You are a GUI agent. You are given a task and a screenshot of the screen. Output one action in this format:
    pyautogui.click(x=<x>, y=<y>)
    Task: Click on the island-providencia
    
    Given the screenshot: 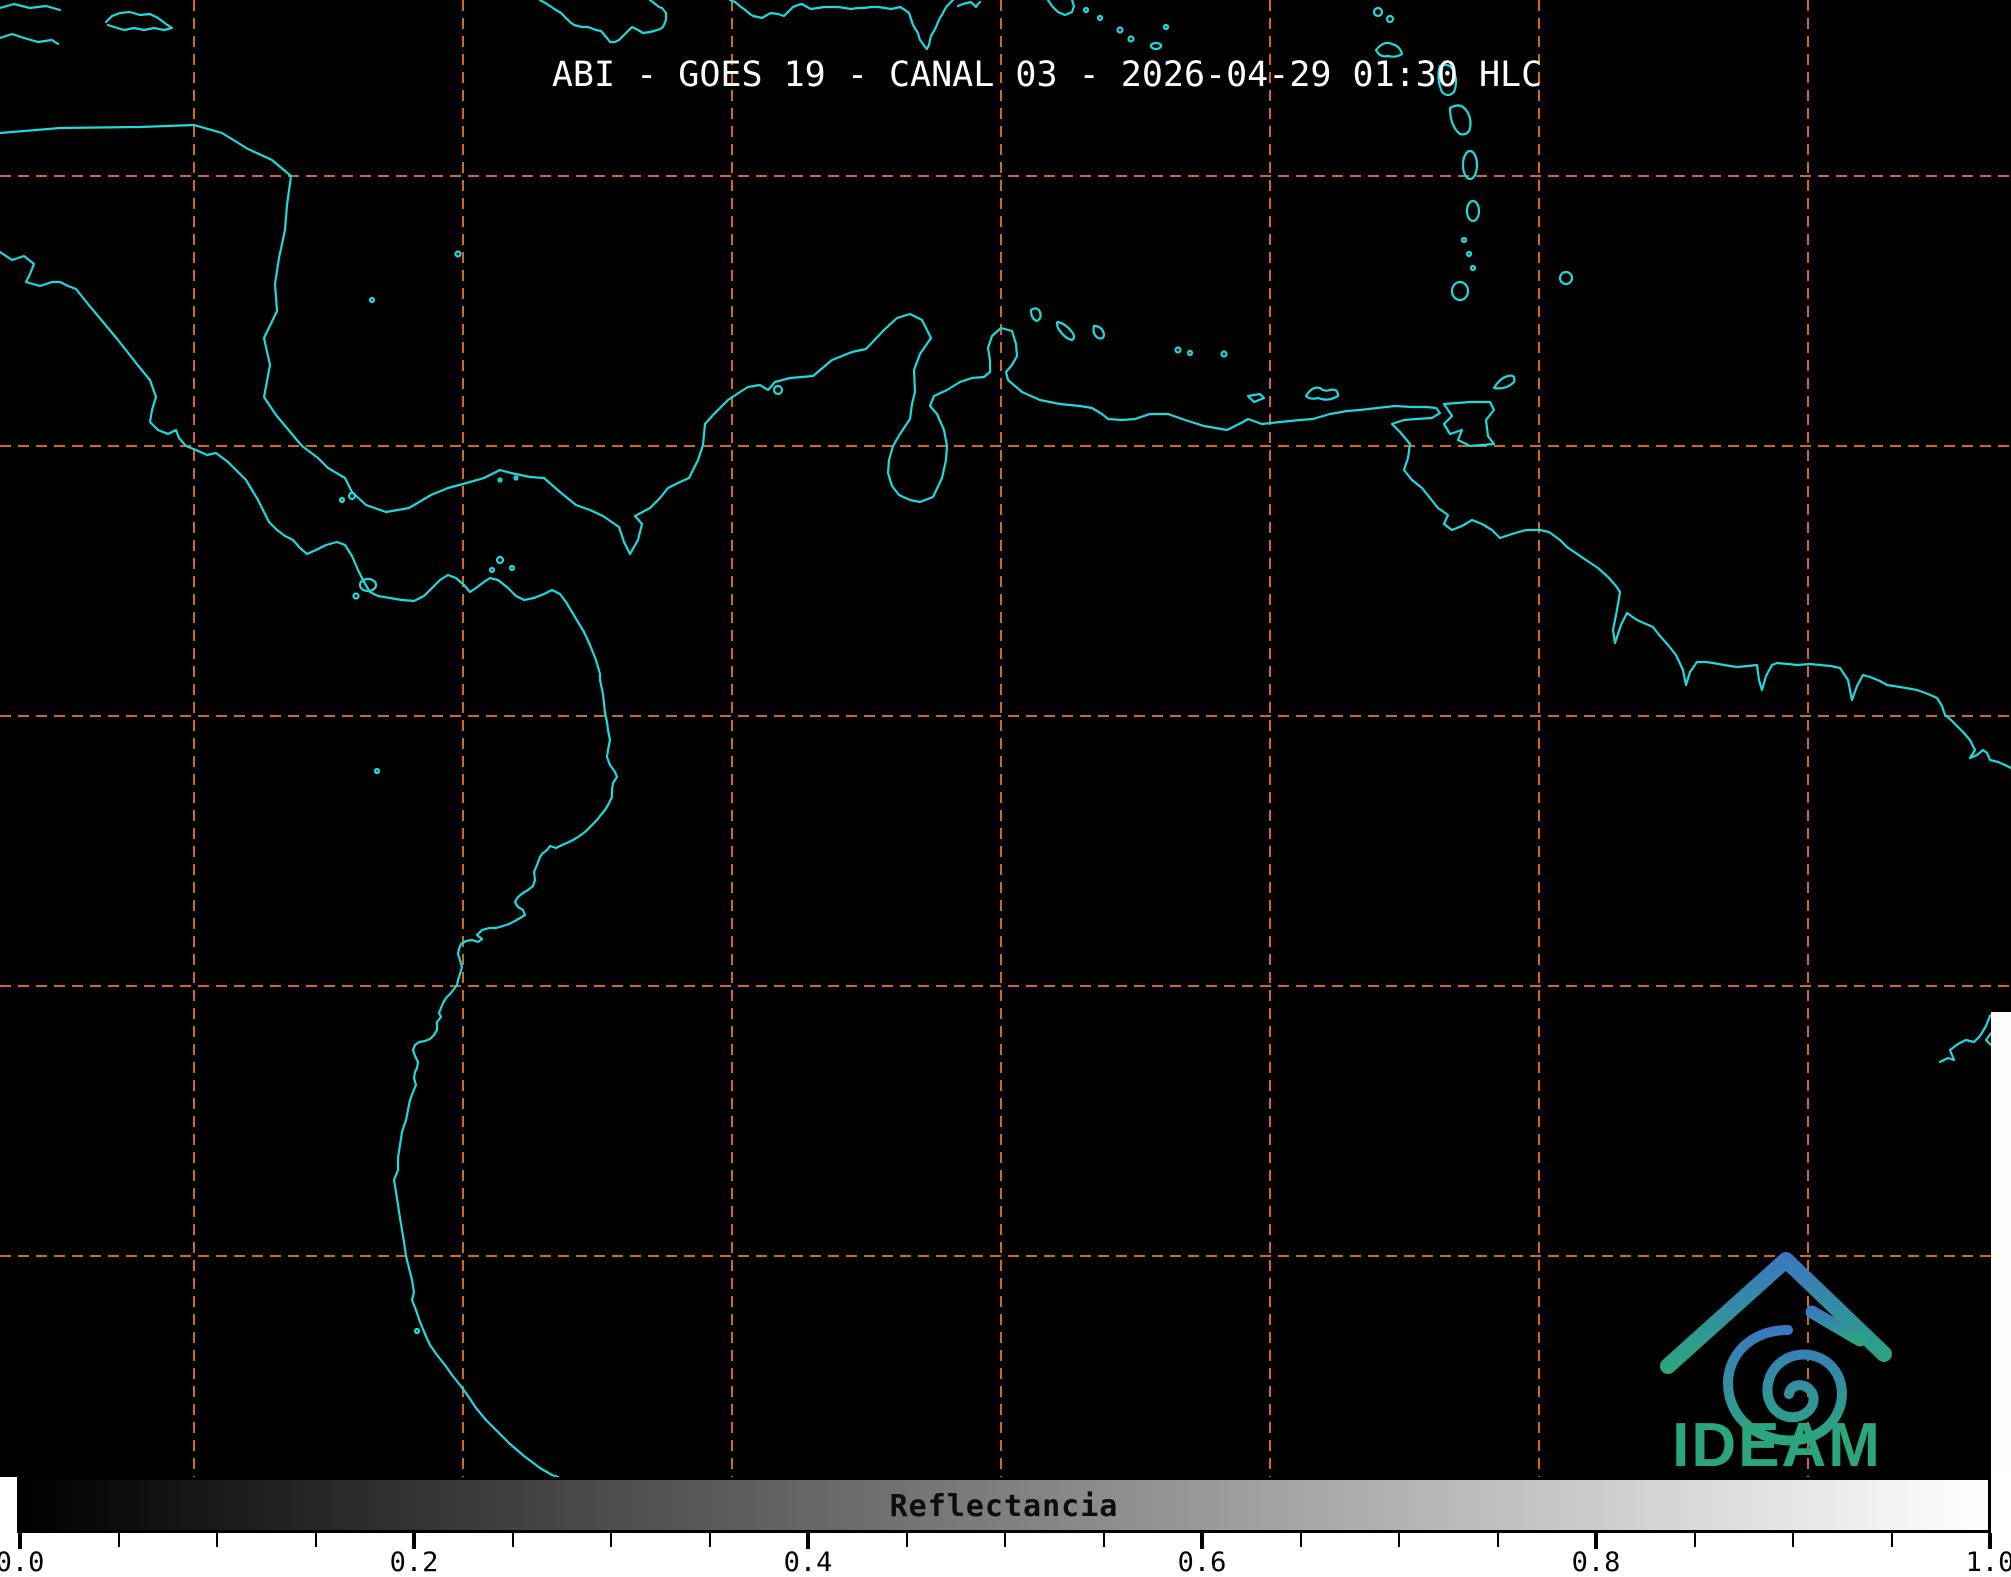 What is the action you would take?
    pyautogui.click(x=458, y=254)
    